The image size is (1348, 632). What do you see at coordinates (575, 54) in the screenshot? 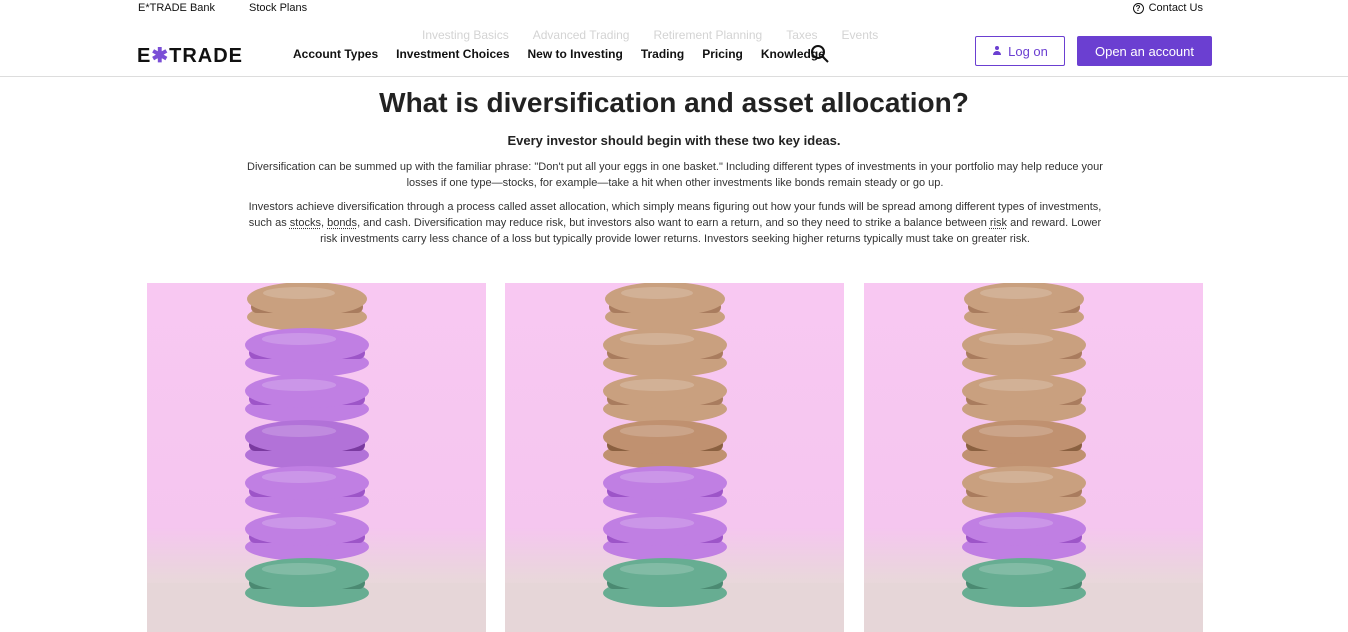
I see `nav-new-to-investing: New to Investing` at bounding box center [575, 54].